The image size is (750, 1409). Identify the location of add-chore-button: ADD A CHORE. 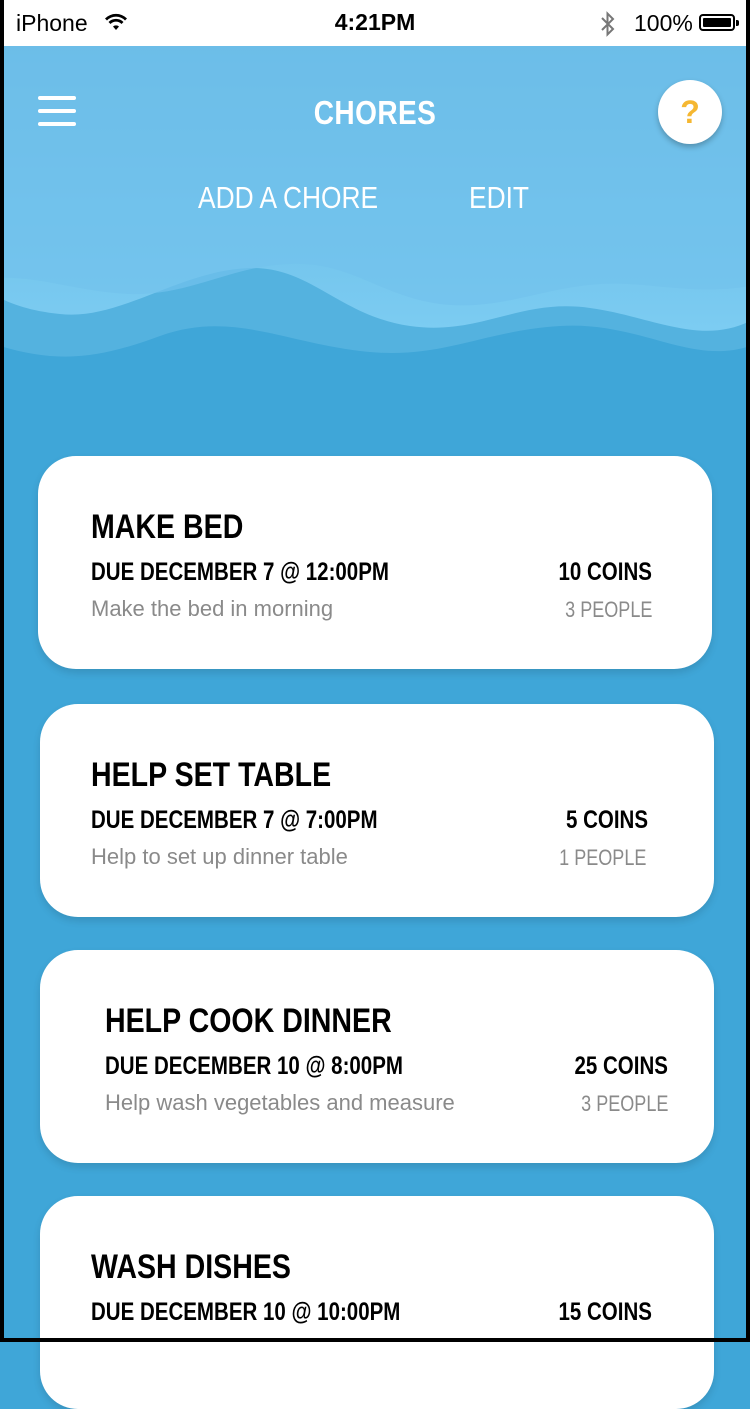
(288, 198).